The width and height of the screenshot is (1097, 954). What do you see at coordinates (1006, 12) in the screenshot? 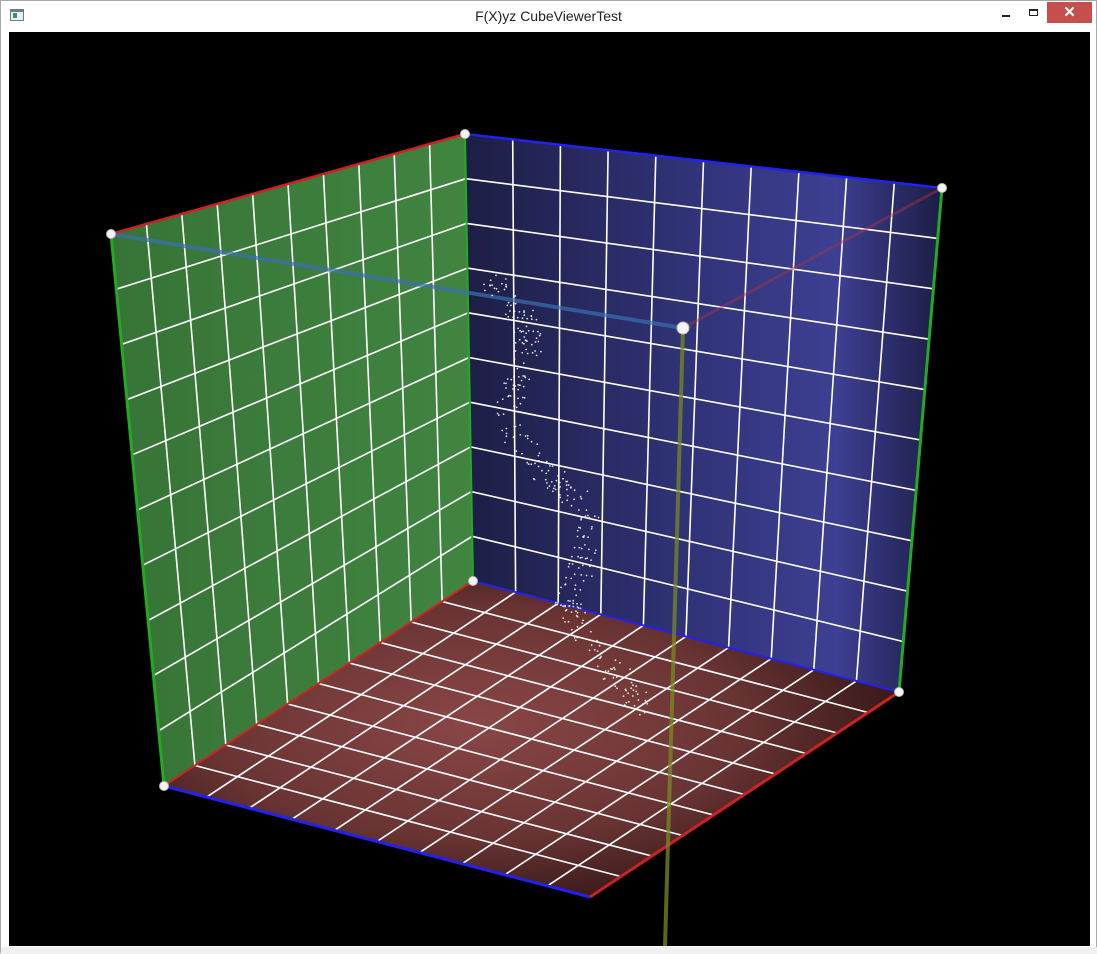
I see `minimize-button` at bounding box center [1006, 12].